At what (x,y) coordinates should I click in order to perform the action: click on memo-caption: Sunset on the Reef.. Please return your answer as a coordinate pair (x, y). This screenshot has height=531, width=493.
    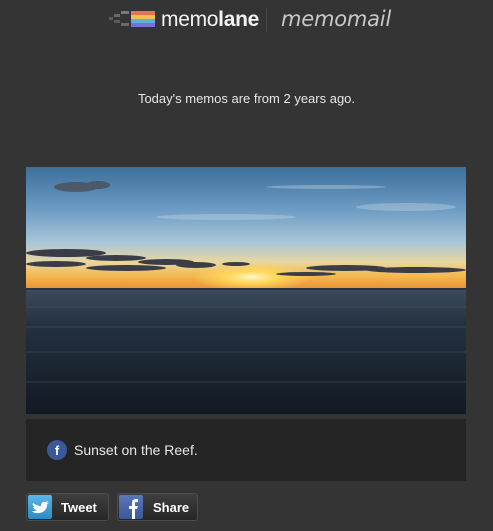
    Looking at the image, I should click on (136, 450).